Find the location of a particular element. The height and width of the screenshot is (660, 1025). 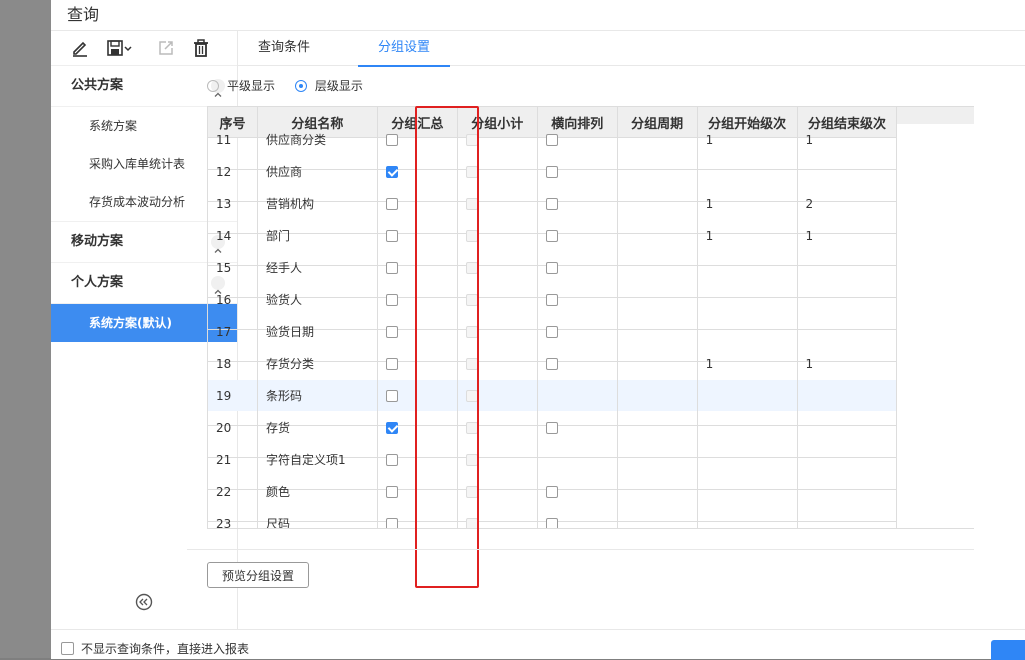

group-name: 颜色 is located at coordinates (317, 491).